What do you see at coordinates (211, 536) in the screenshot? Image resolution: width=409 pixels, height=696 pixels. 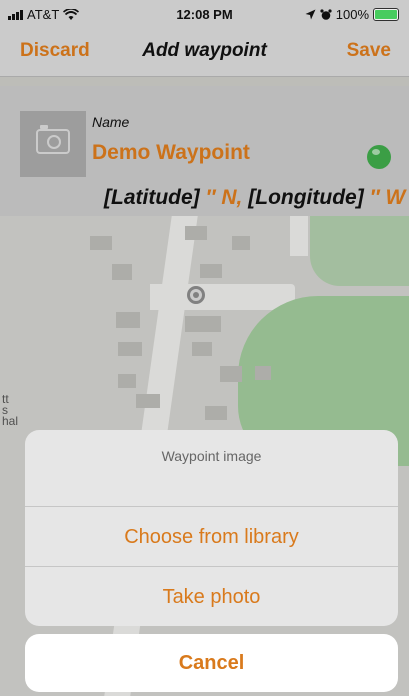 I see `choose-from-library-button: Choose from library` at bounding box center [211, 536].